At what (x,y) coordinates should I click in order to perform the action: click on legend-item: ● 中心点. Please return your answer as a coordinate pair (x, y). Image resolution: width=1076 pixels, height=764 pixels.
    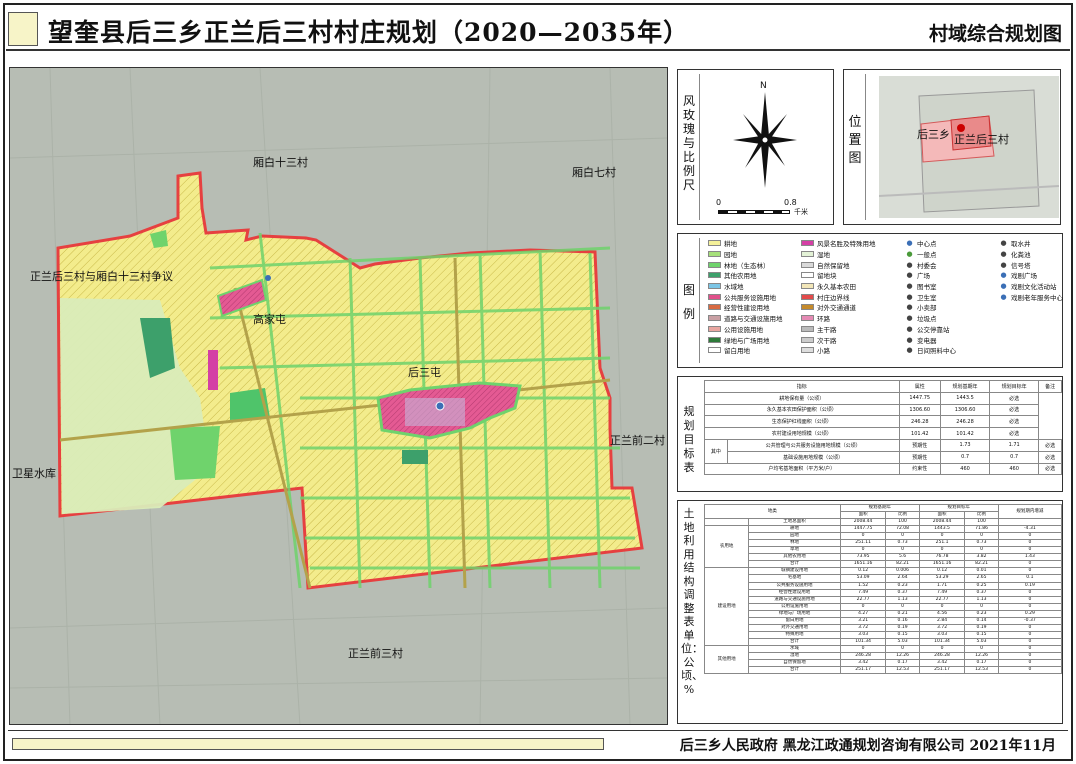
    Looking at the image, I should click on (952, 243).